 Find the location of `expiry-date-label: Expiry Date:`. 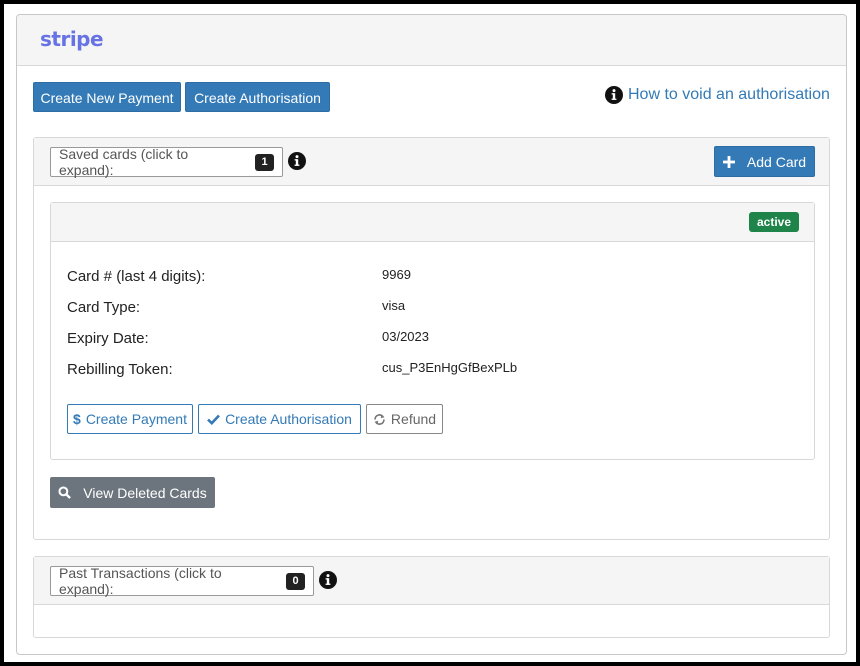

expiry-date-label: Expiry Date: is located at coordinates (108, 338).